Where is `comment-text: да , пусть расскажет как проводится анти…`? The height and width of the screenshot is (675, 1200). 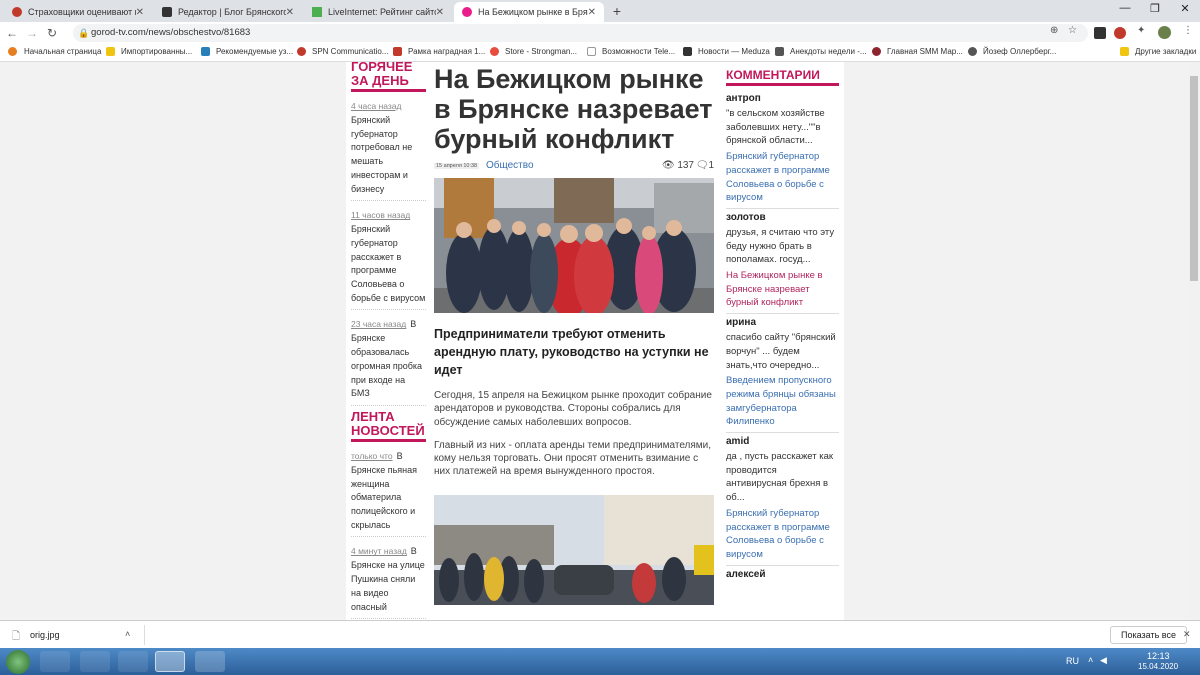
comment-text: да , пусть расскажет как проводится анти… is located at coordinates (782, 477).